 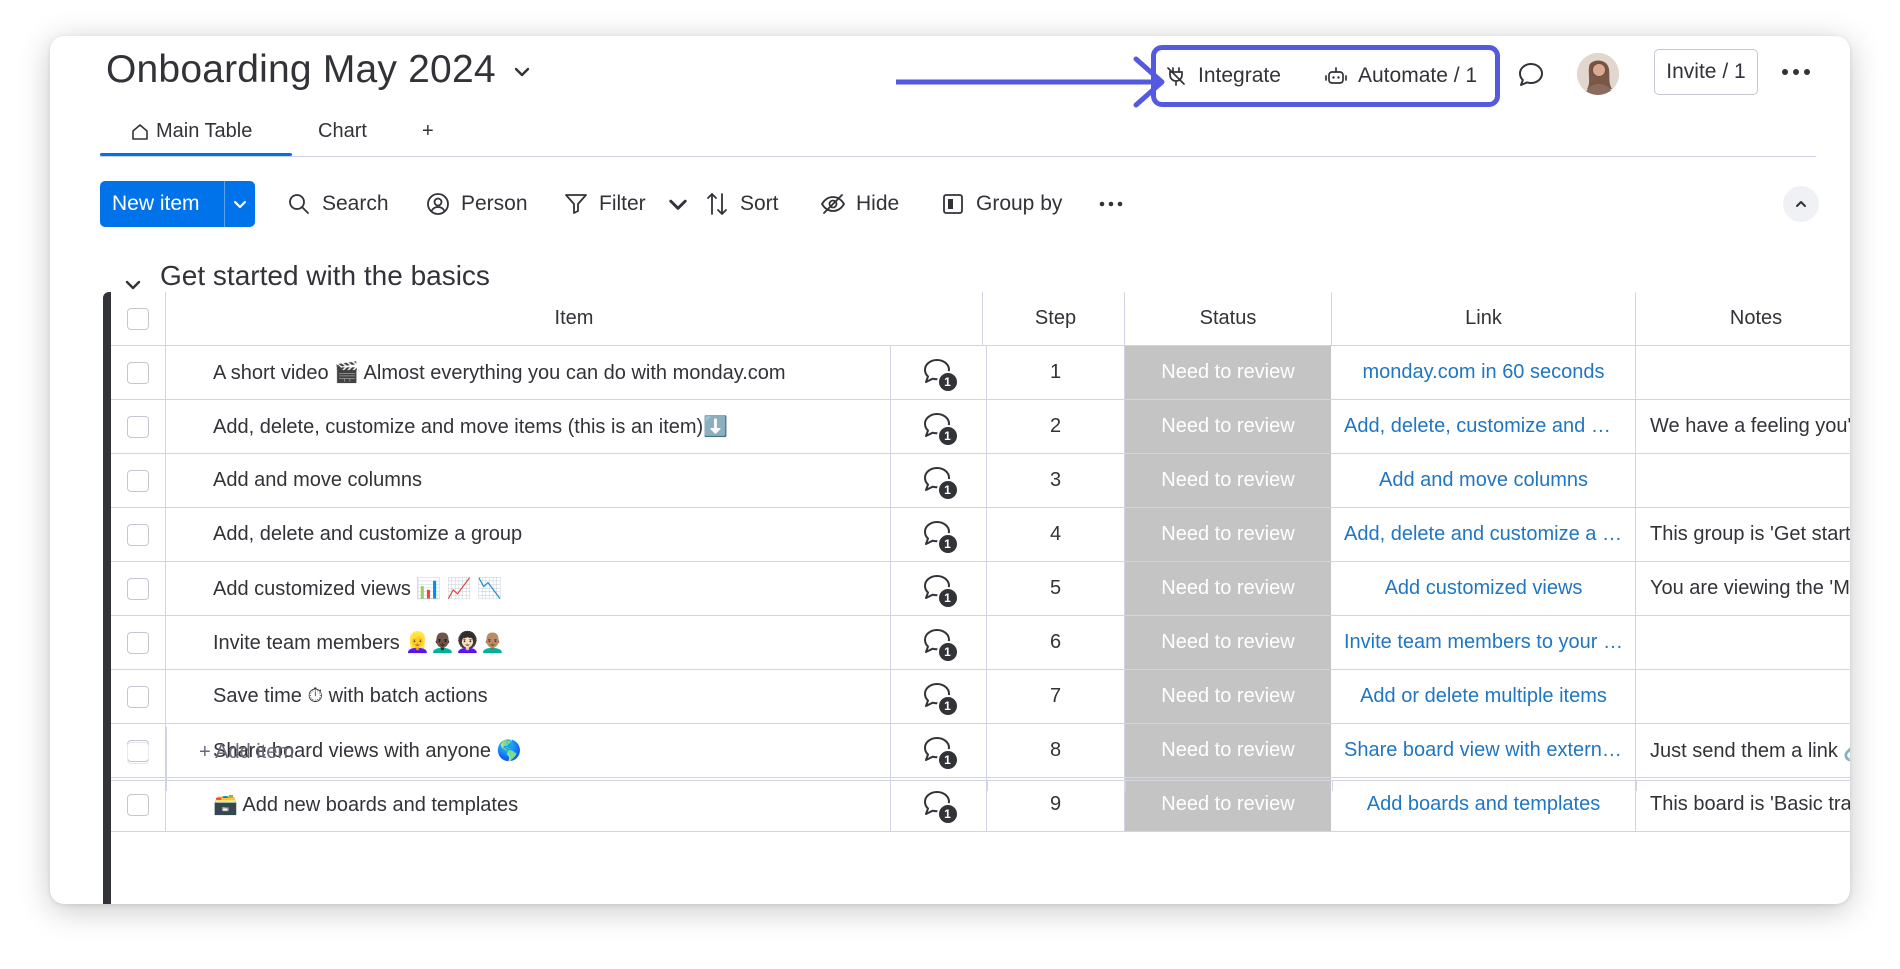 What do you see at coordinates (1056, 318) in the screenshot?
I see `column-header-step: Step` at bounding box center [1056, 318].